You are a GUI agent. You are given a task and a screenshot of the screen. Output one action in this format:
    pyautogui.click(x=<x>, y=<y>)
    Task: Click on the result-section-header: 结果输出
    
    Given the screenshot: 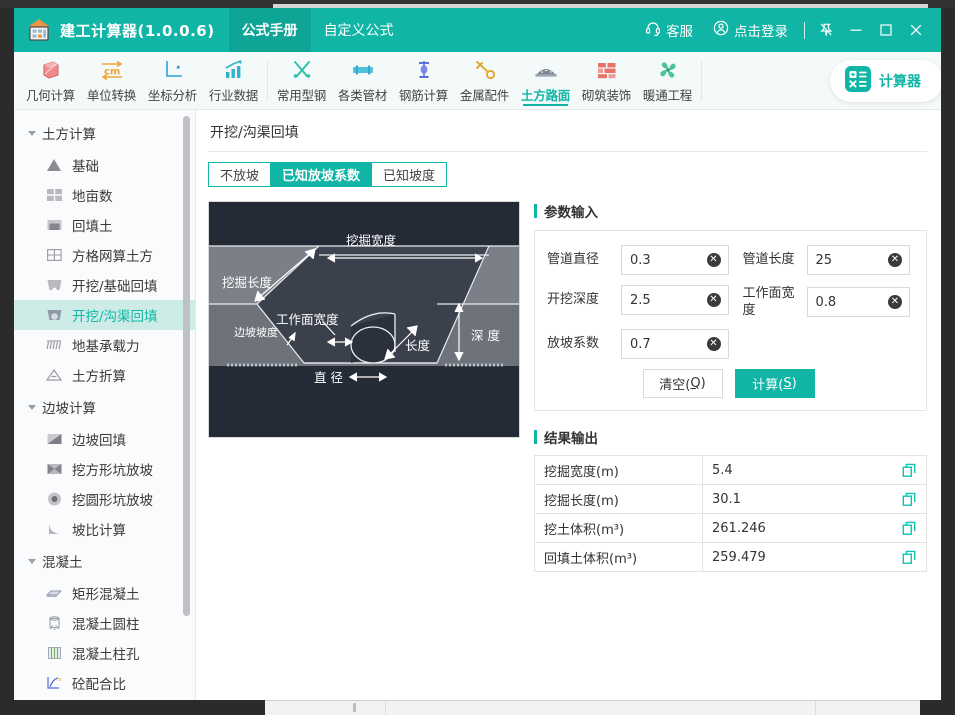 What is the action you would take?
    pyautogui.click(x=730, y=437)
    